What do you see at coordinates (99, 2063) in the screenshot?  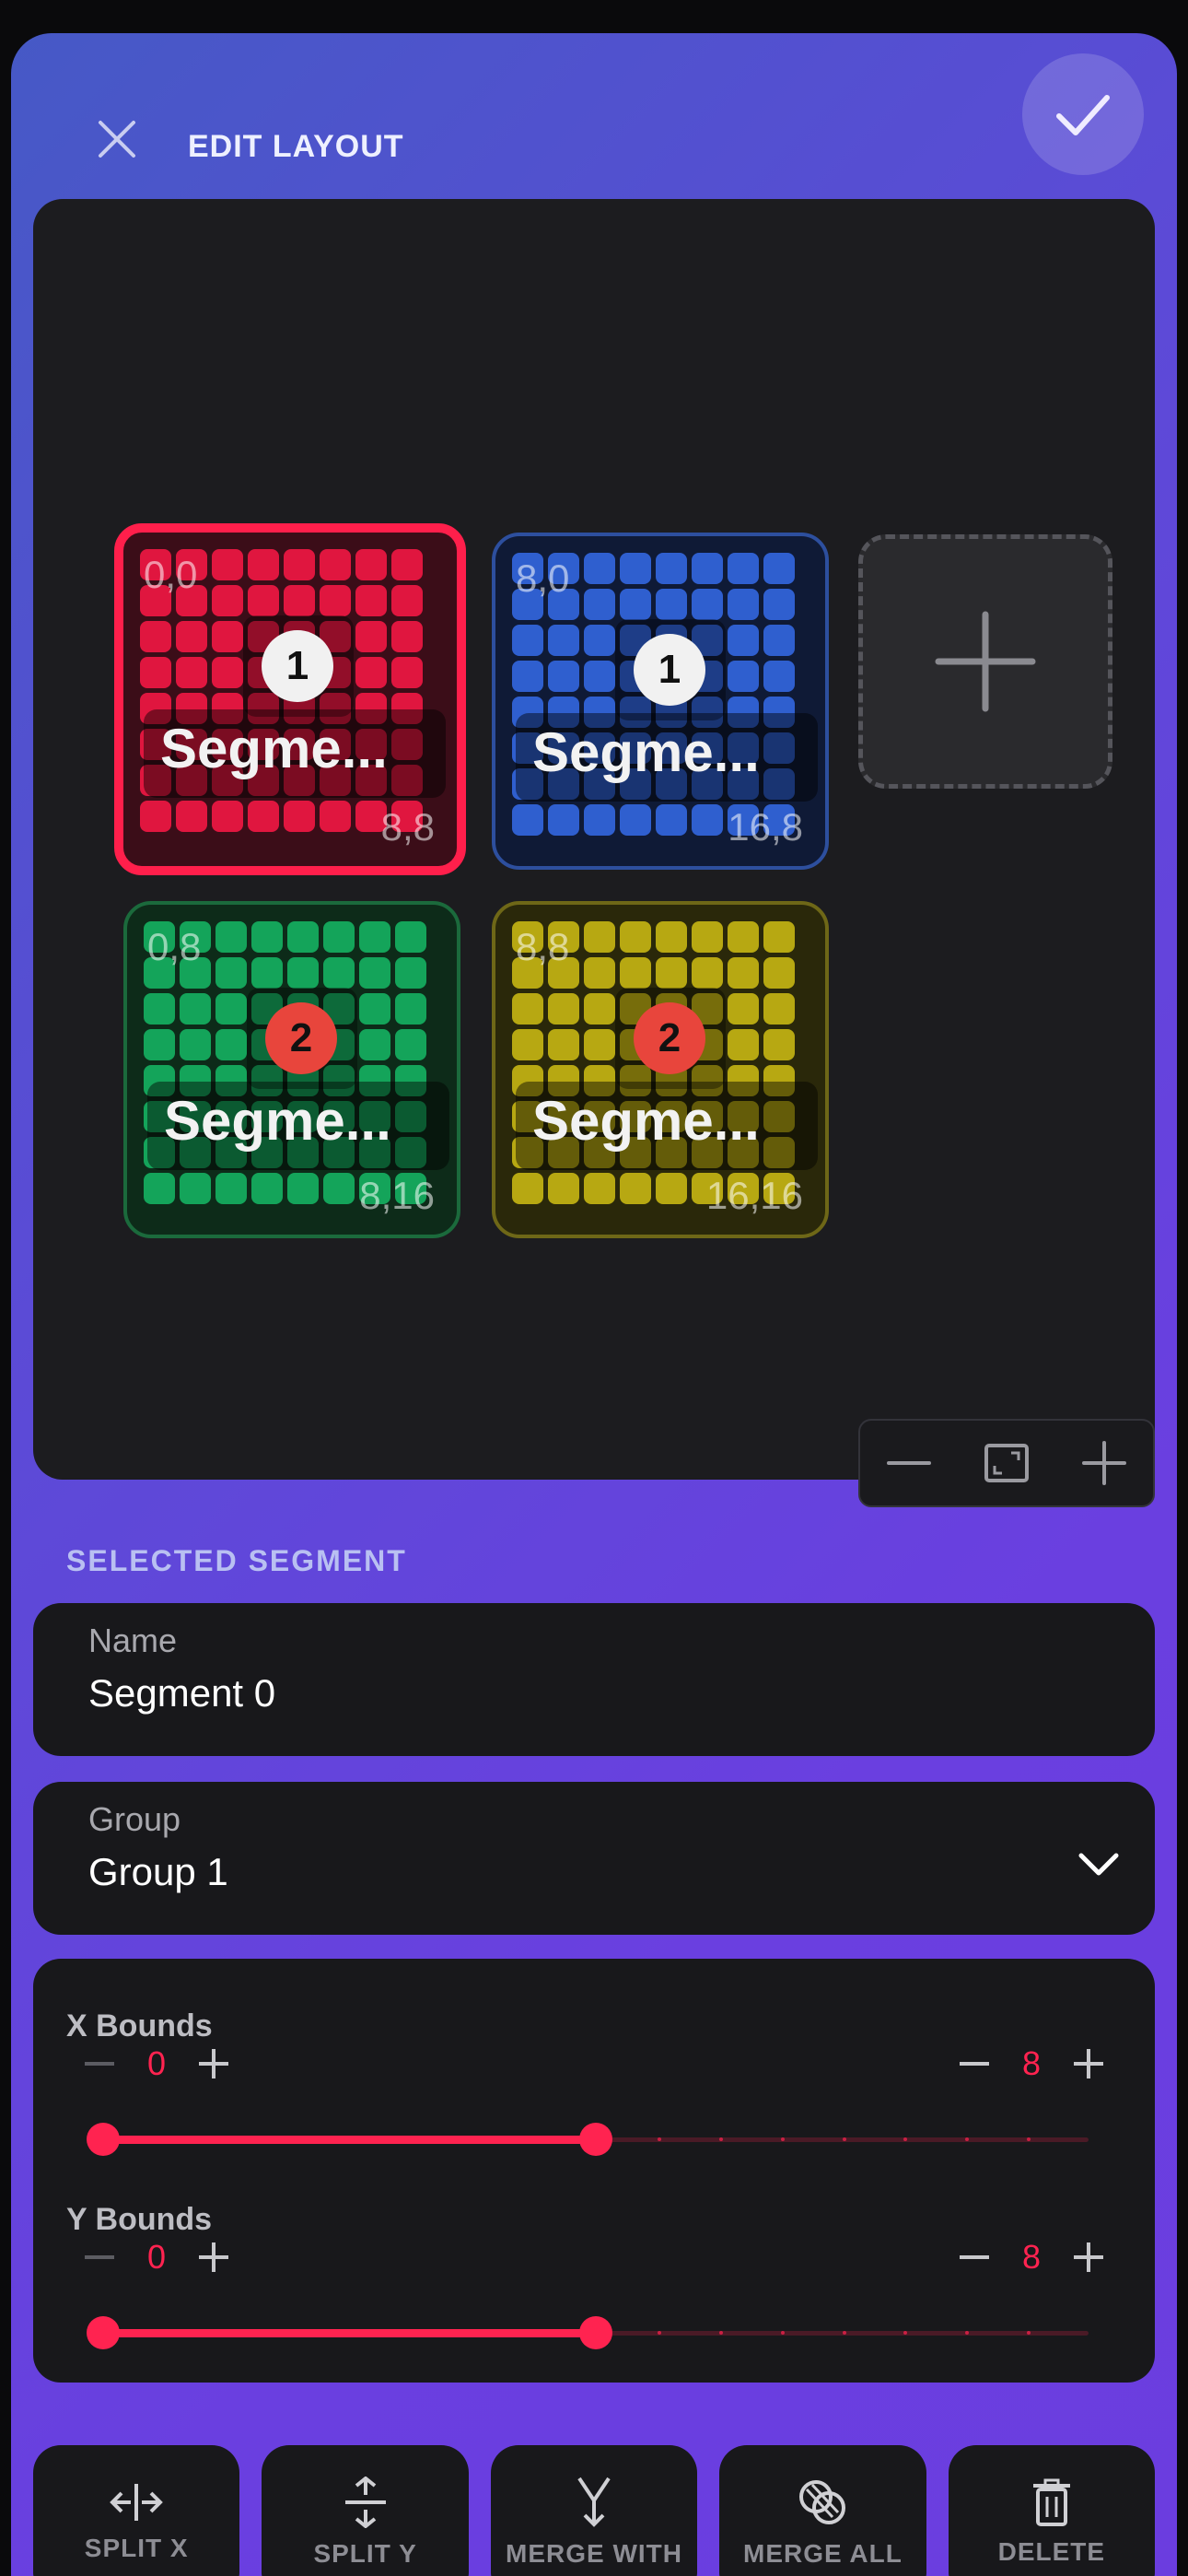 I see `x-min-decrement` at bounding box center [99, 2063].